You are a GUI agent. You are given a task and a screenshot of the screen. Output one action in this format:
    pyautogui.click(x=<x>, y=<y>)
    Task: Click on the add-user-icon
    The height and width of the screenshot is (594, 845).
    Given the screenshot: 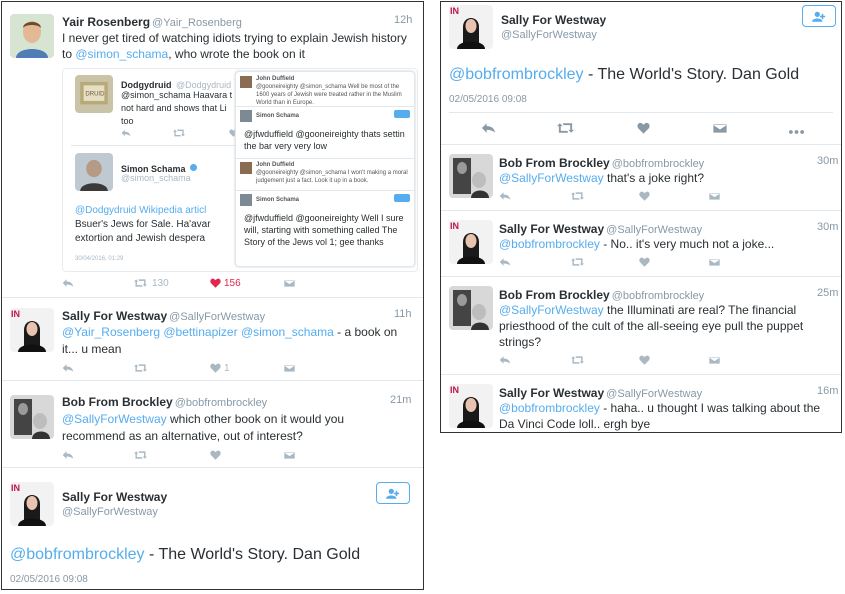 What is the action you would take?
    pyautogui.click(x=819, y=16)
    